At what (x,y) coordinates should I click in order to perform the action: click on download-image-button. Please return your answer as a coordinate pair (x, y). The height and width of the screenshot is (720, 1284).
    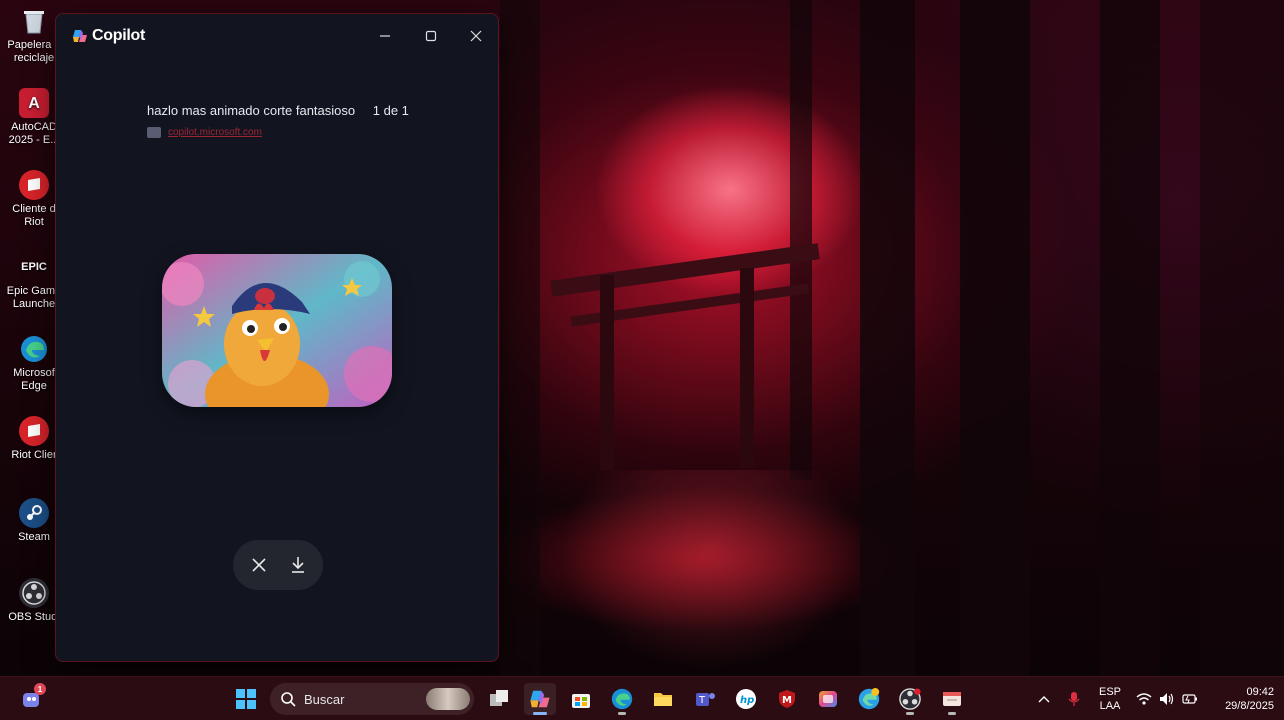
    Looking at the image, I should click on (298, 565).